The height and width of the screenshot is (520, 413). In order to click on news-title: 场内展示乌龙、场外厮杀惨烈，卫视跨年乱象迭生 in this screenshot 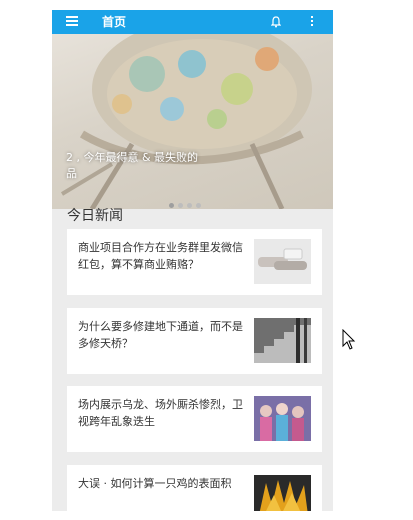, I will do `click(160, 413)`.